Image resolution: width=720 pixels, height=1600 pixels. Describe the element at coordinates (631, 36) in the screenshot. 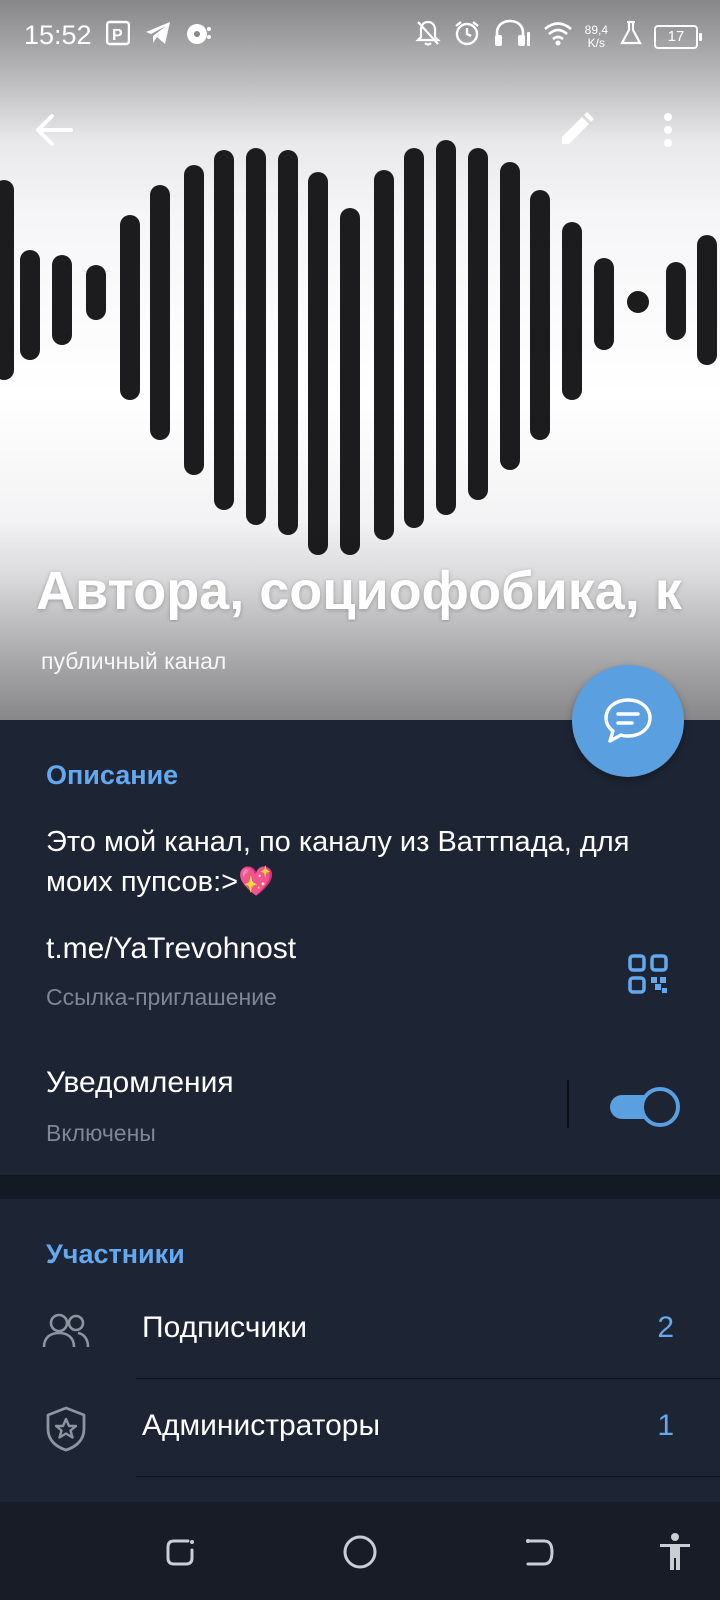

I see `lab-icon` at that location.